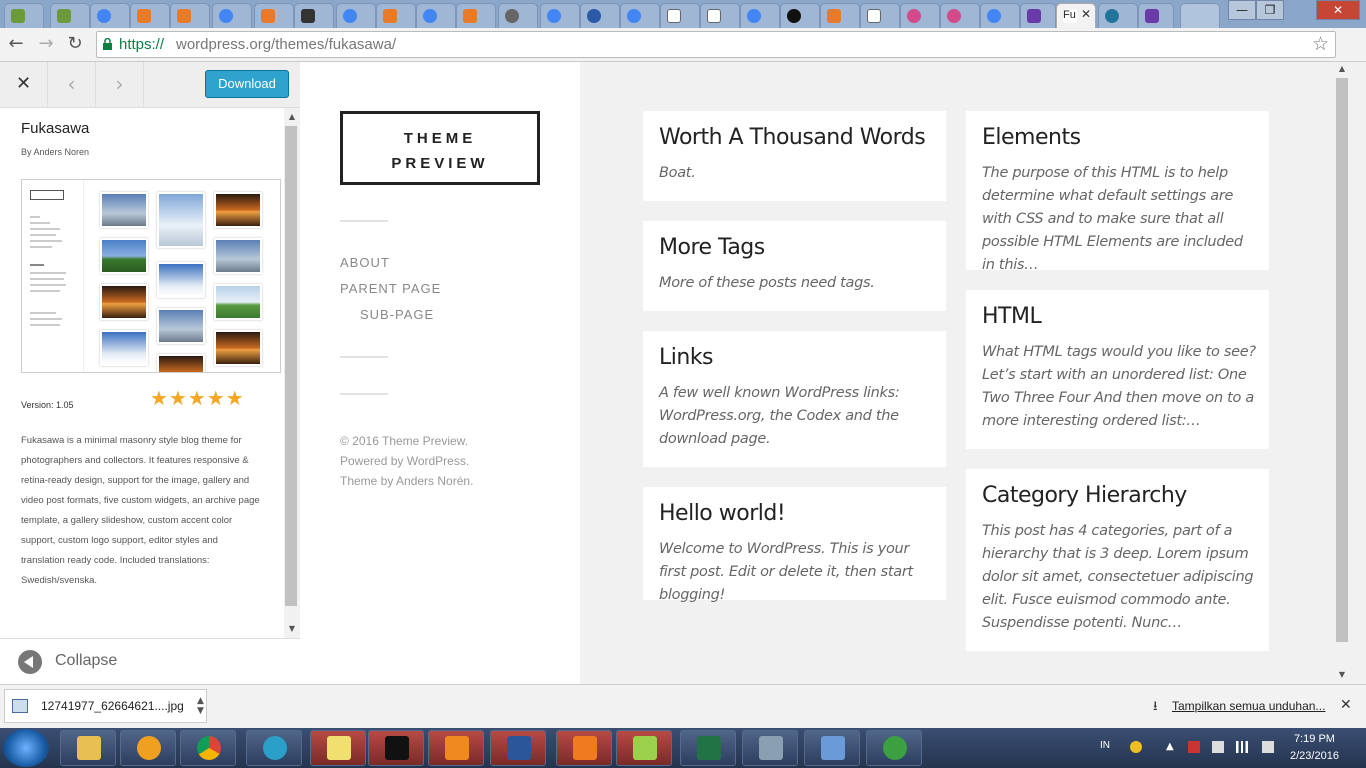 The height and width of the screenshot is (768, 1366). Describe the element at coordinates (1086, 14) in the screenshot. I see `tab-close-icon: ✕` at that location.